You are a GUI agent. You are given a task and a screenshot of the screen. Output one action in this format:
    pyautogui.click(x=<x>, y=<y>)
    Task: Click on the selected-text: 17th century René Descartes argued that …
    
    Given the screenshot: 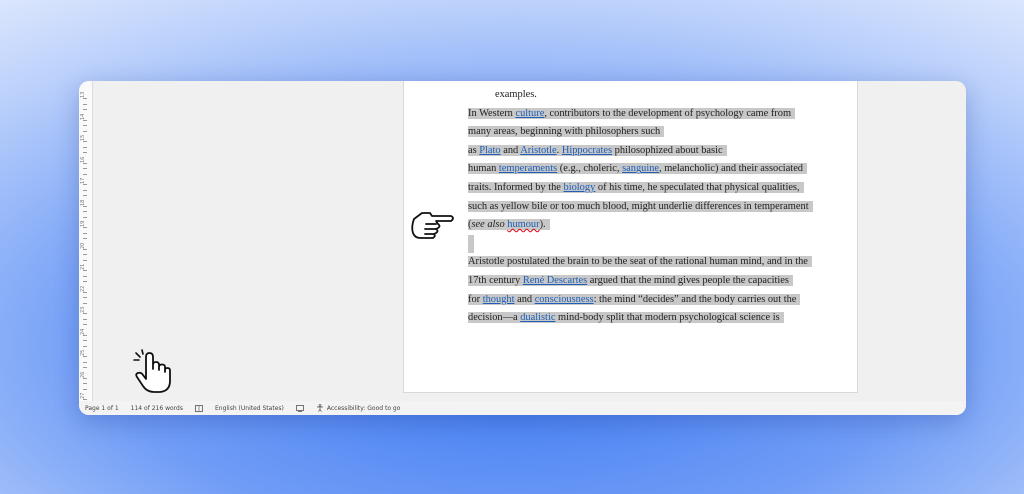 What is the action you would take?
    pyautogui.click(x=630, y=280)
    